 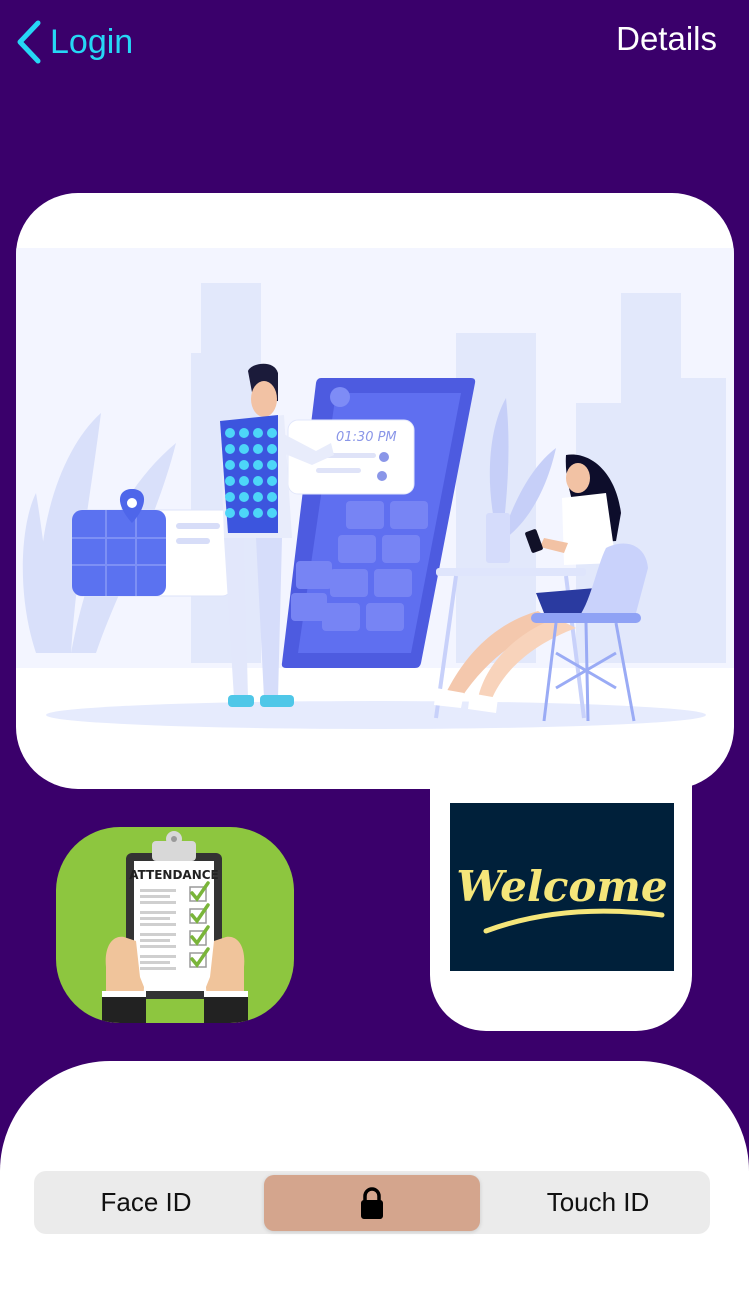 I want to click on welcome-text: Welcome, so click(x=561, y=886).